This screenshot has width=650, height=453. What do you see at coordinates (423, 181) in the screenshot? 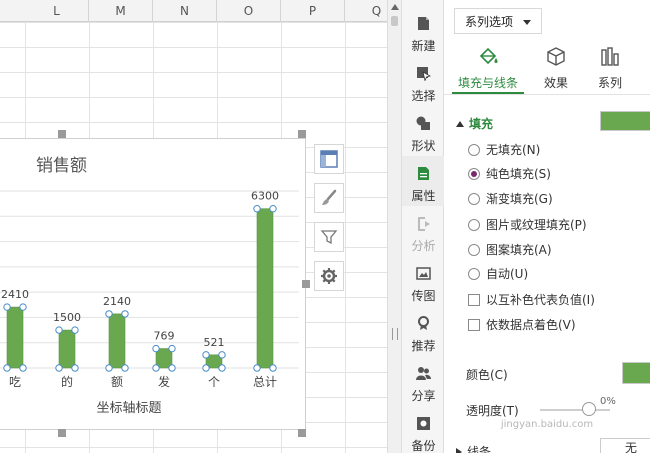
I see `toolstrip-properties: 属性` at bounding box center [423, 181].